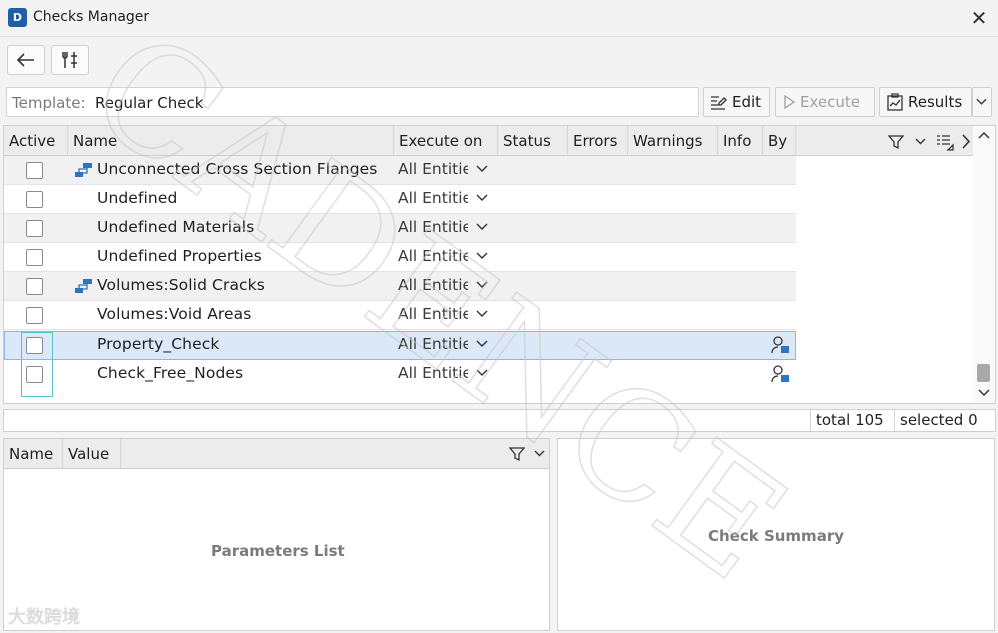  I want to click on tools-button, so click(70, 60).